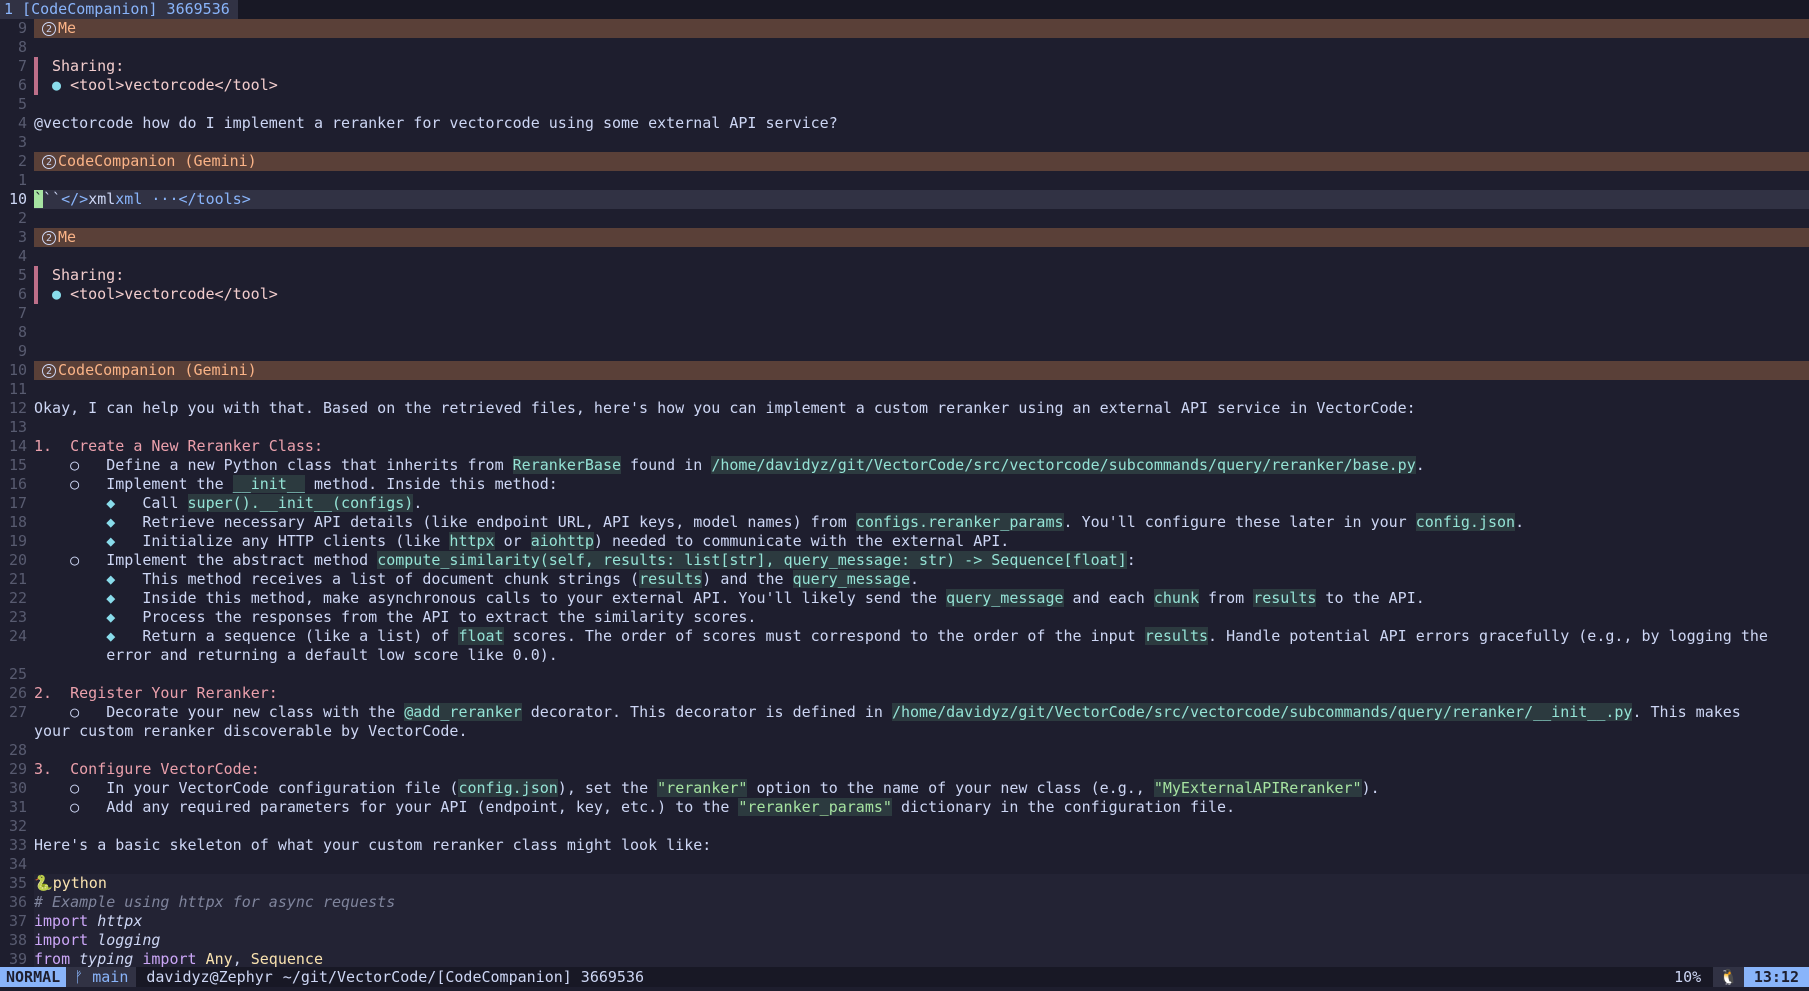  What do you see at coordinates (22, 142) in the screenshot?
I see `line-number: 3` at bounding box center [22, 142].